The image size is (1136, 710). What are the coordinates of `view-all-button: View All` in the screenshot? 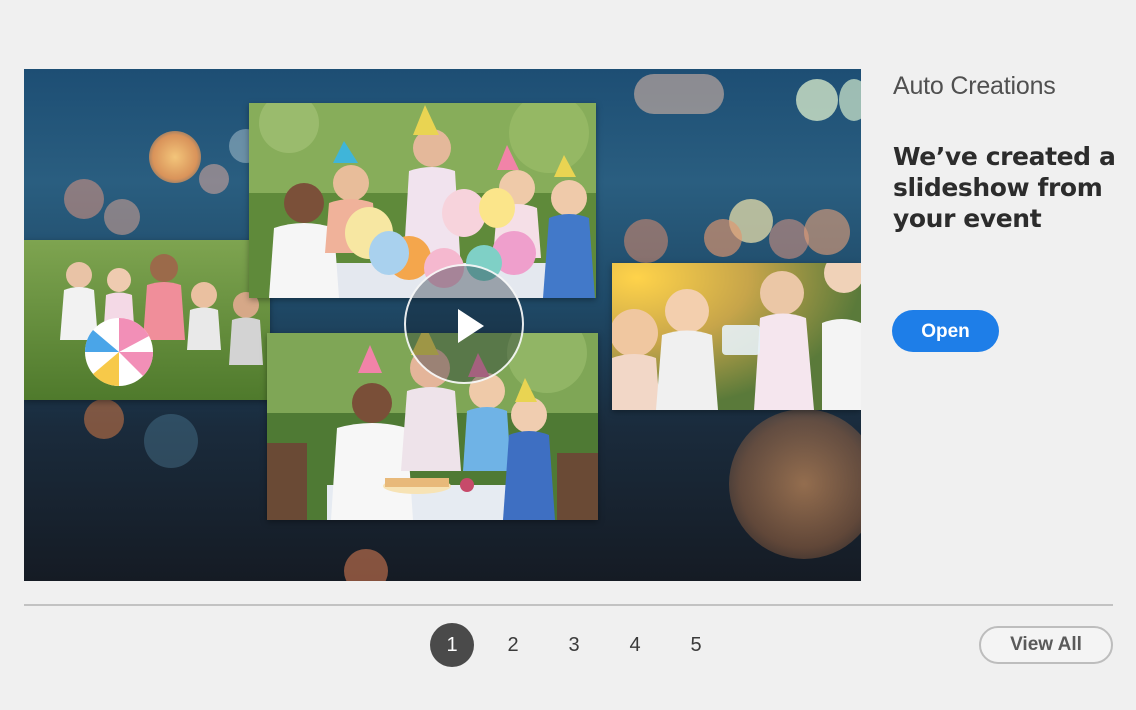 It's located at (1046, 645).